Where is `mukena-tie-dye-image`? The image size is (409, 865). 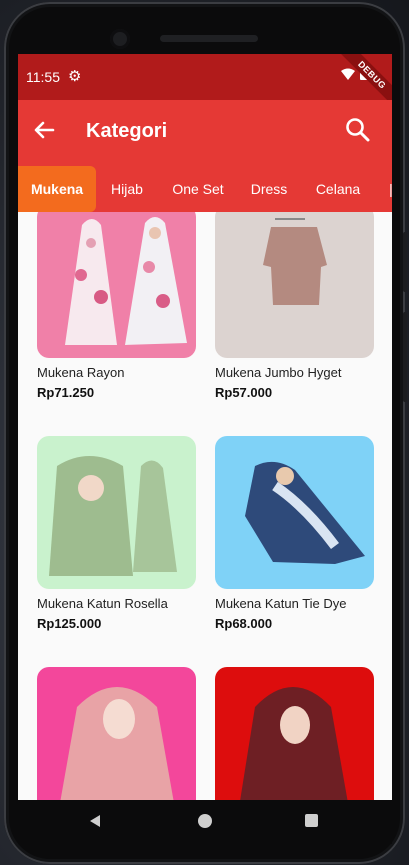 mukena-tie-dye-image is located at coordinates (305, 512).